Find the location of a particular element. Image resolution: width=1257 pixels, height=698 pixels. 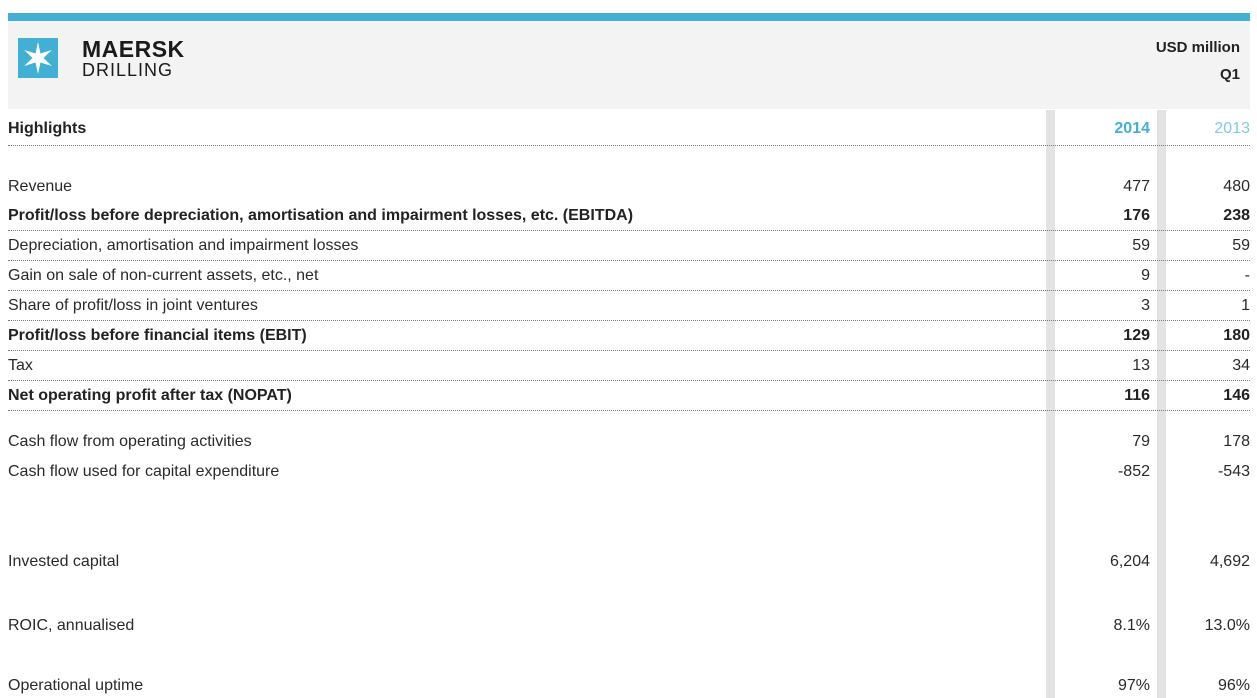

table-row: Tax 13 34 is located at coordinates (629, 368).